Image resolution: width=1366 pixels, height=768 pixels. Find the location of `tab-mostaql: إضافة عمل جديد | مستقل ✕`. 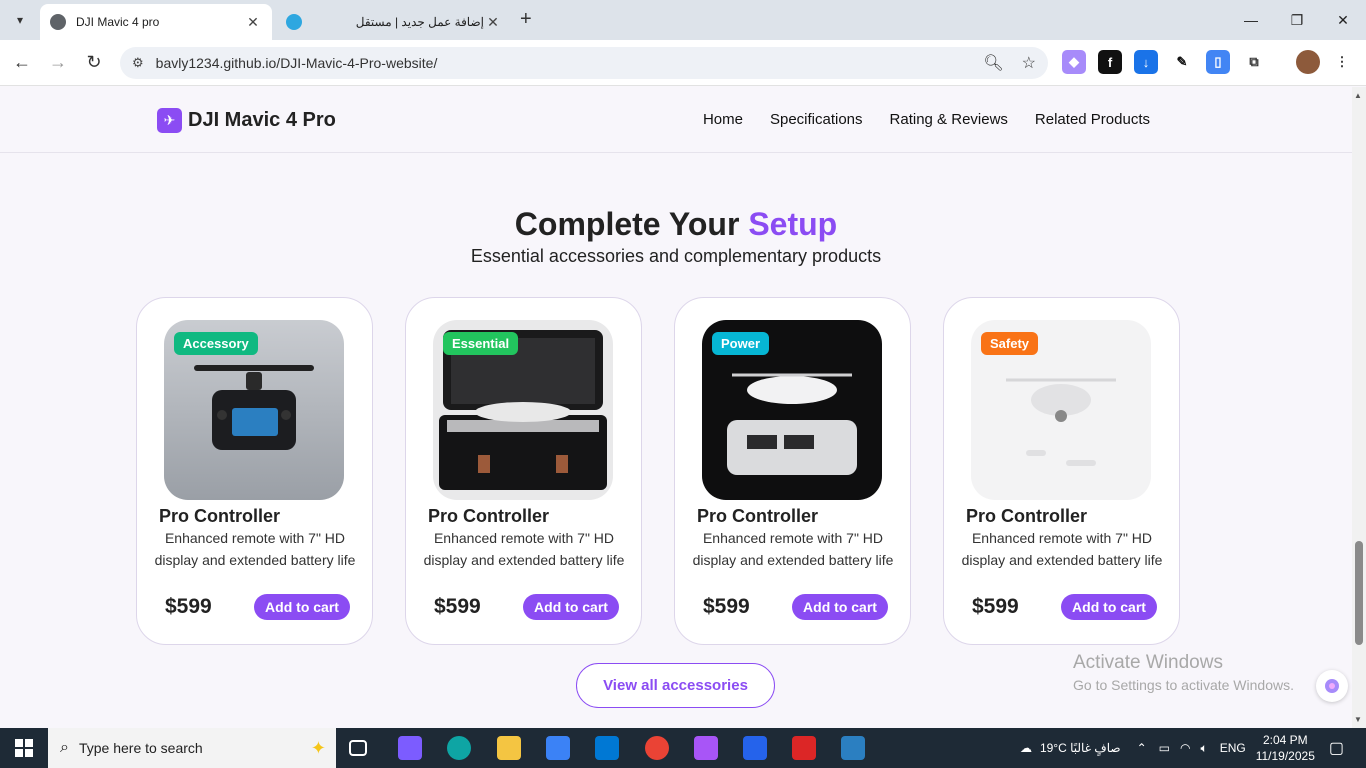

tab-mostaql: إضافة عمل جديد | مستقل ✕ is located at coordinates (394, 22).